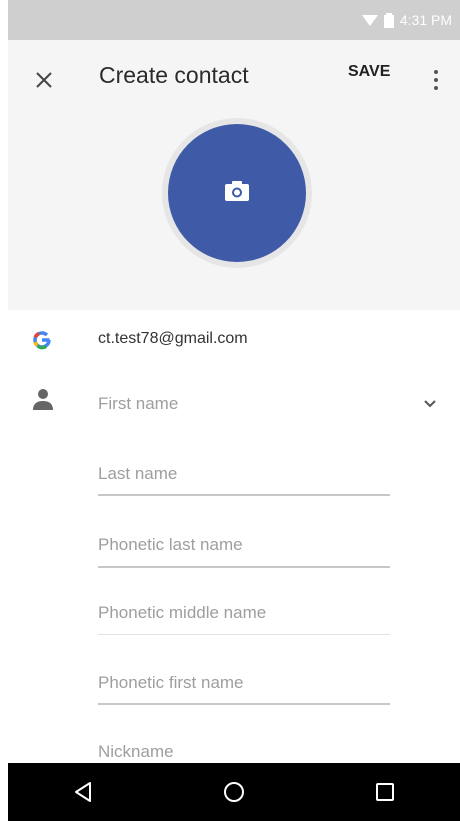 This screenshot has height=821, width=460. I want to click on status-bar: 4:31 PM, so click(234, 20).